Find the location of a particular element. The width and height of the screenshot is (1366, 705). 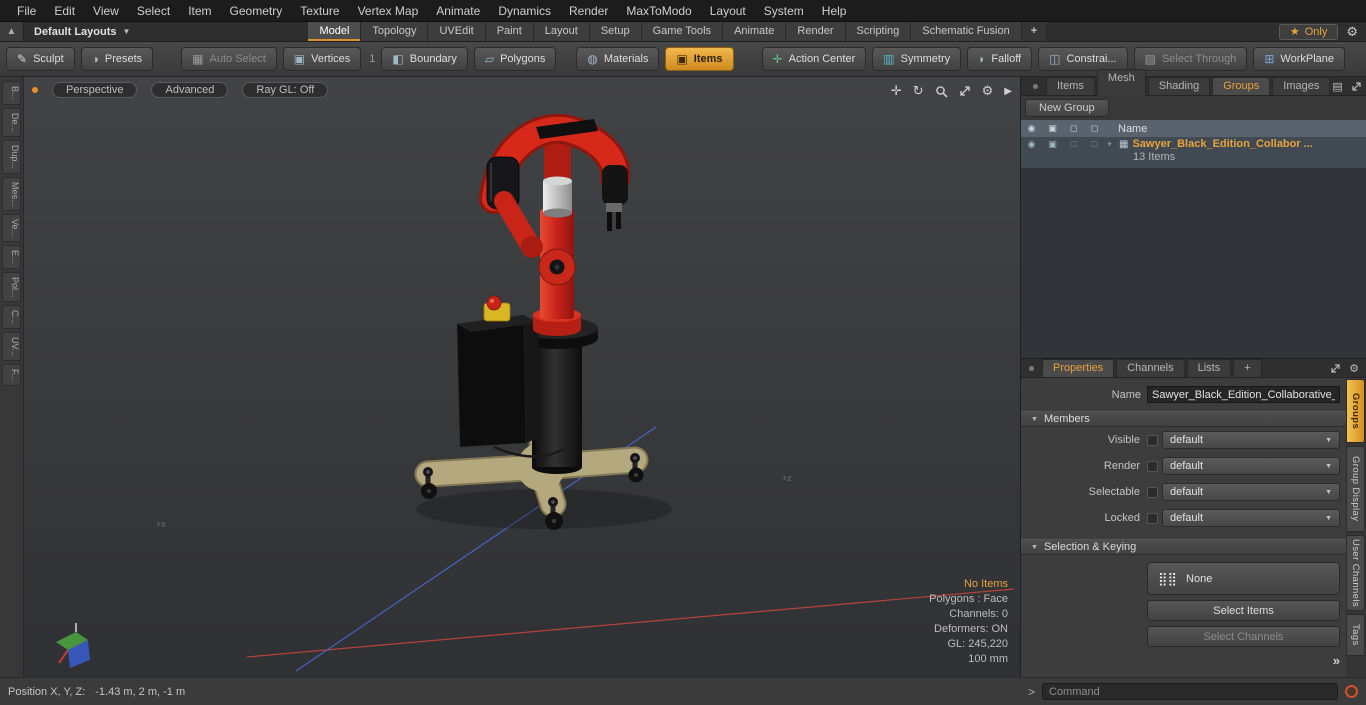

menu-item-select: Select is located at coordinates (153, 11).